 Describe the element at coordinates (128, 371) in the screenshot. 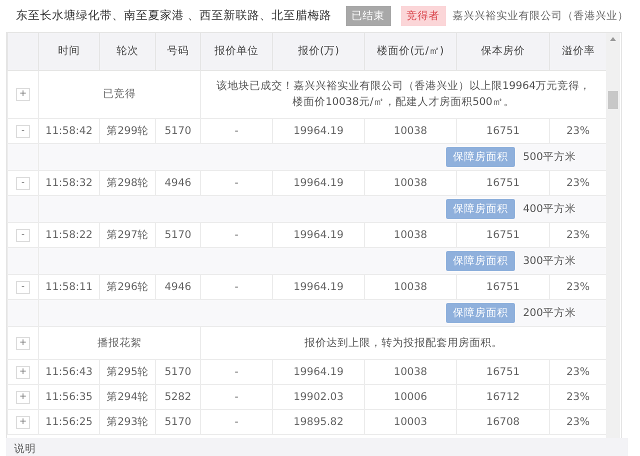

I see `table-cell: 第295轮` at that location.